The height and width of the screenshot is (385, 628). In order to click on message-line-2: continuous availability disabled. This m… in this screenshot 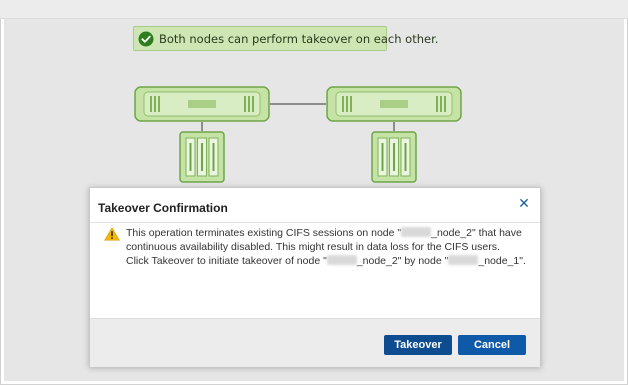, I will do `click(313, 247)`.